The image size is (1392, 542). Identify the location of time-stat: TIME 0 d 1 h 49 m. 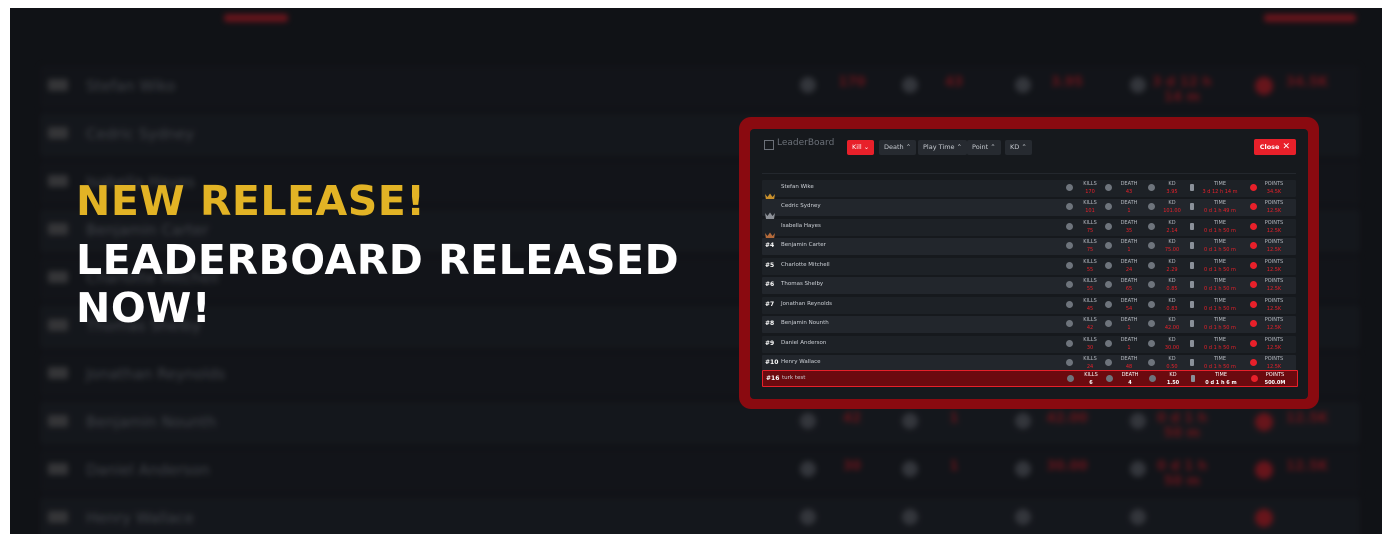
(1220, 207).